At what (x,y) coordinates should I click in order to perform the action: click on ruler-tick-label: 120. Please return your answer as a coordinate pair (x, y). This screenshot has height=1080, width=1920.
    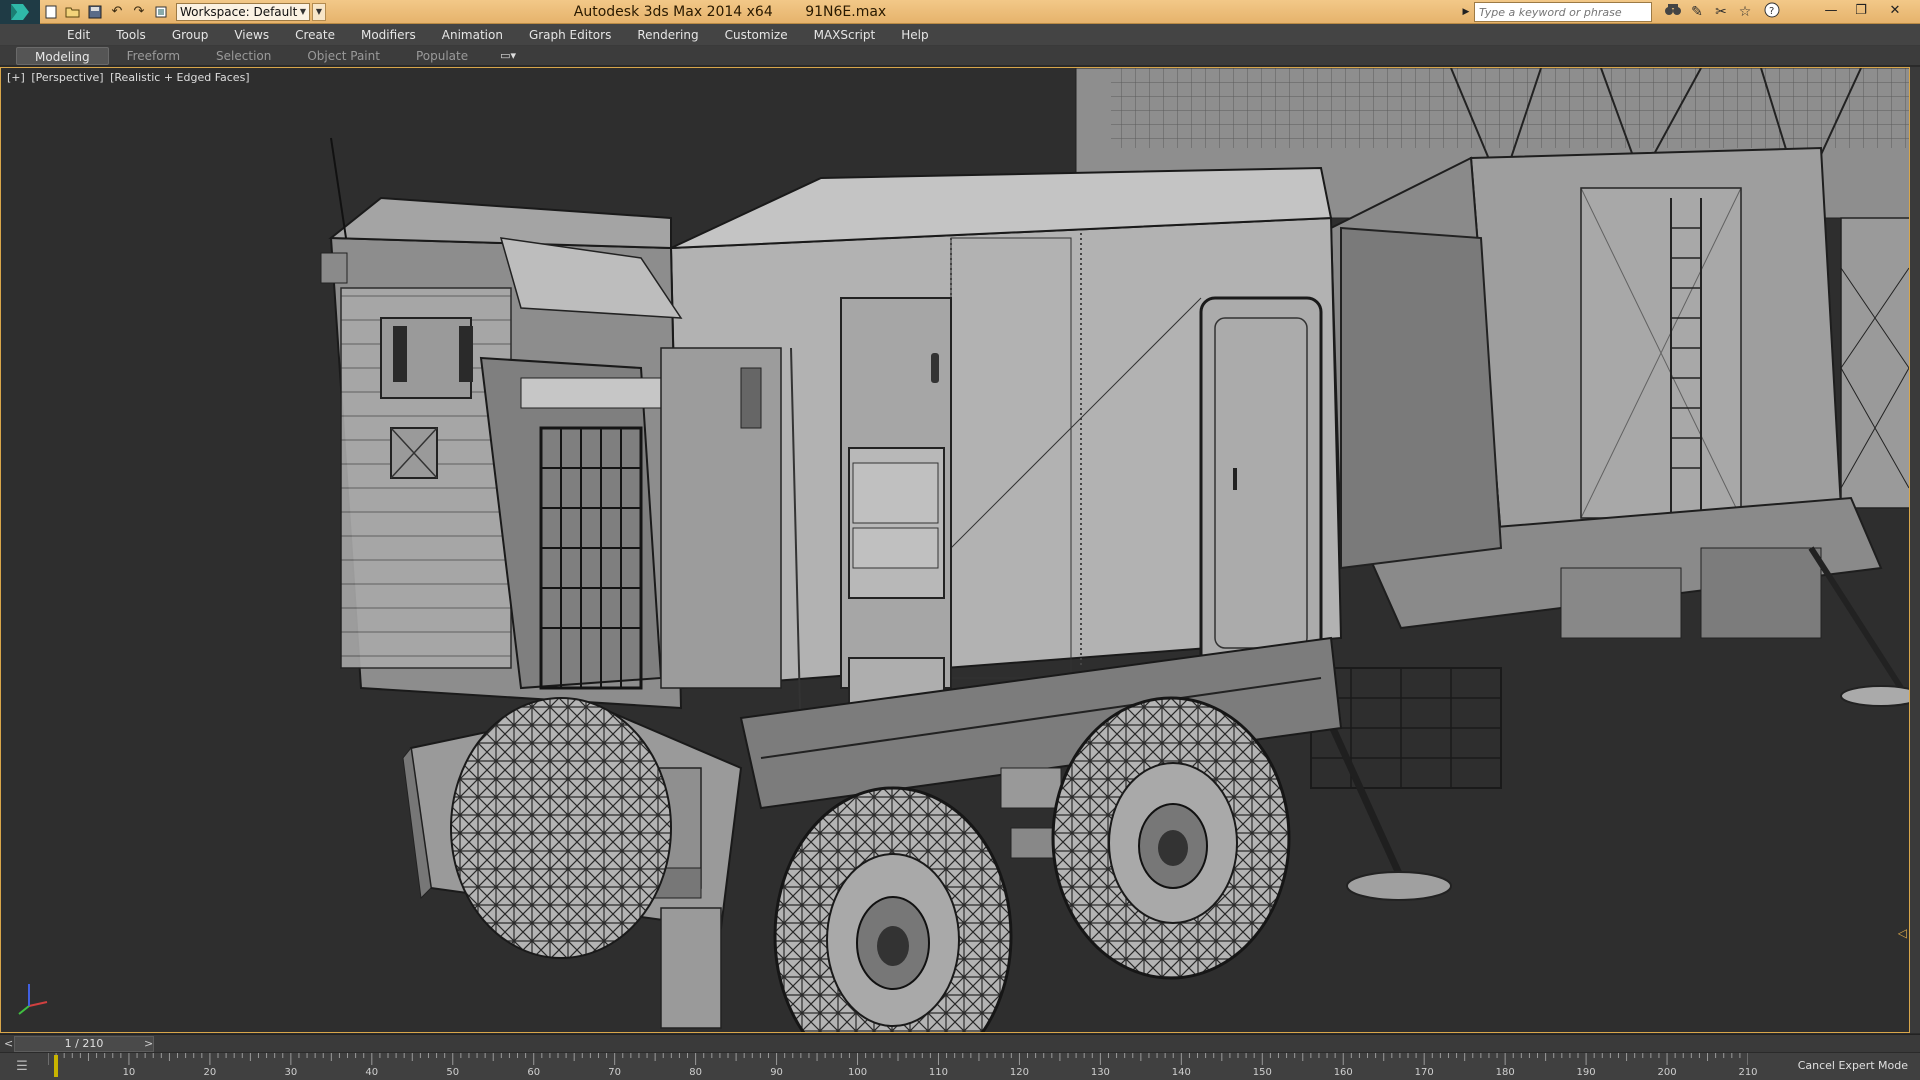
    Looking at the image, I should click on (1019, 1072).